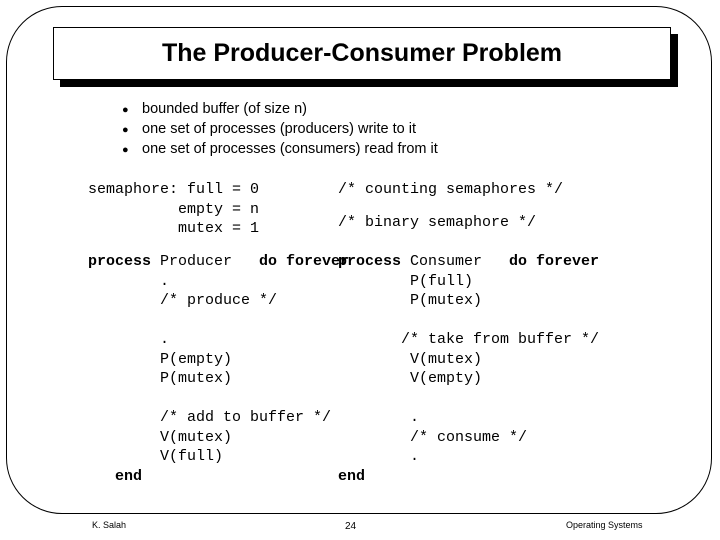 This screenshot has height=540, width=720. What do you see at coordinates (352, 476) in the screenshot?
I see `consumer-end-keyword: end` at bounding box center [352, 476].